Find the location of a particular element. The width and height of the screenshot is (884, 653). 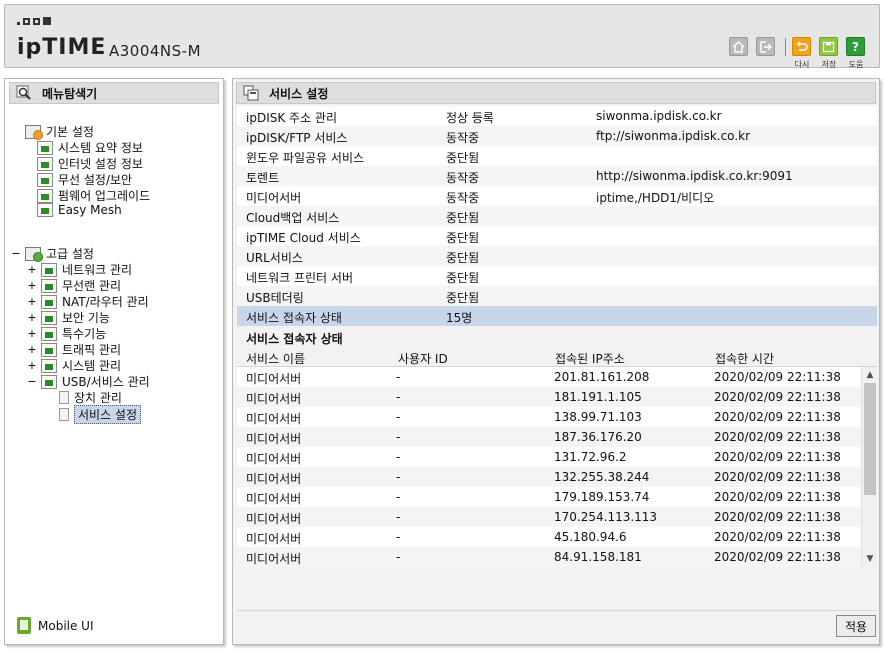

table-row: 미디어서버 -84.91.158.181 2020/02/09 22:11:38 is located at coordinates (557, 557).